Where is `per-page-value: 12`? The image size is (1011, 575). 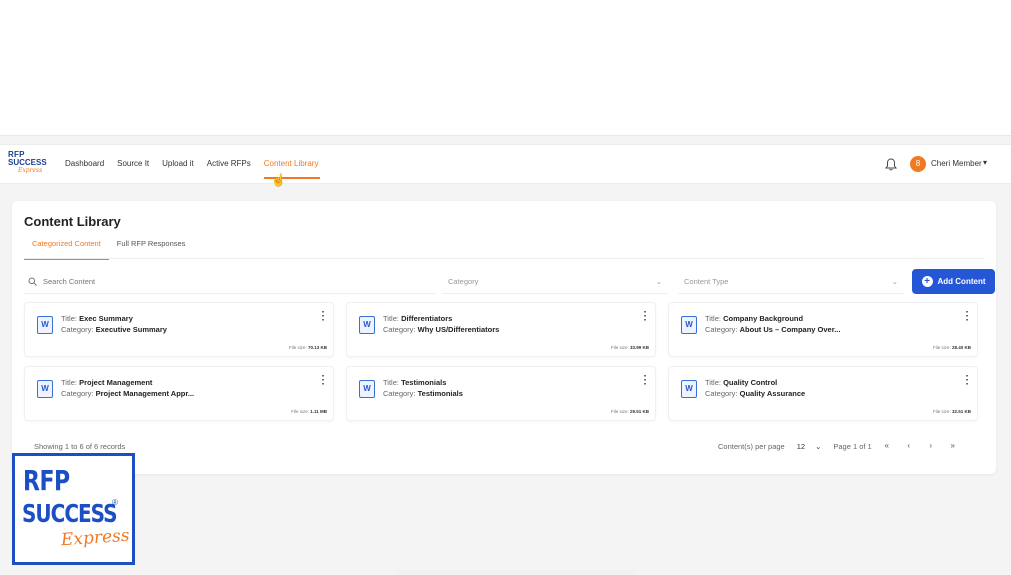
per-page-value: 12 is located at coordinates (801, 446).